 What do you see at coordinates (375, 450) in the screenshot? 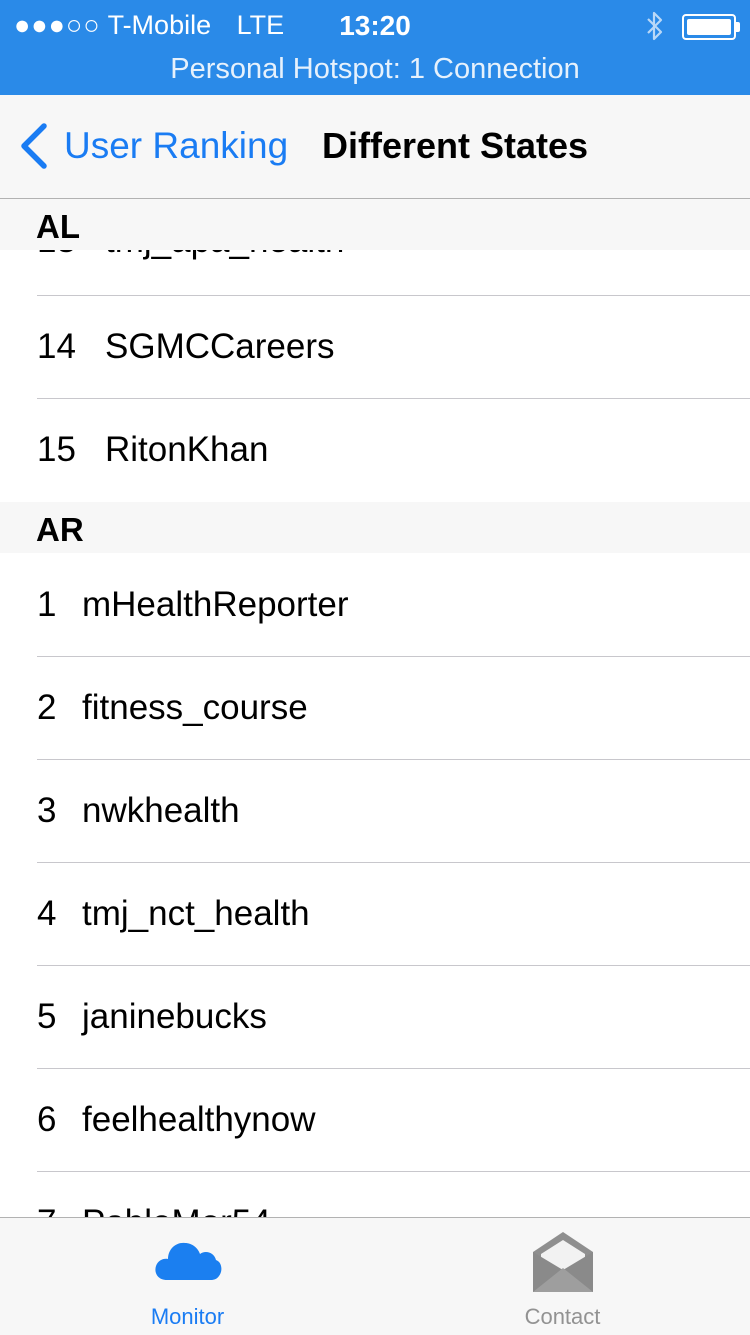
I see `list-item: 15 RitonKhan` at bounding box center [375, 450].